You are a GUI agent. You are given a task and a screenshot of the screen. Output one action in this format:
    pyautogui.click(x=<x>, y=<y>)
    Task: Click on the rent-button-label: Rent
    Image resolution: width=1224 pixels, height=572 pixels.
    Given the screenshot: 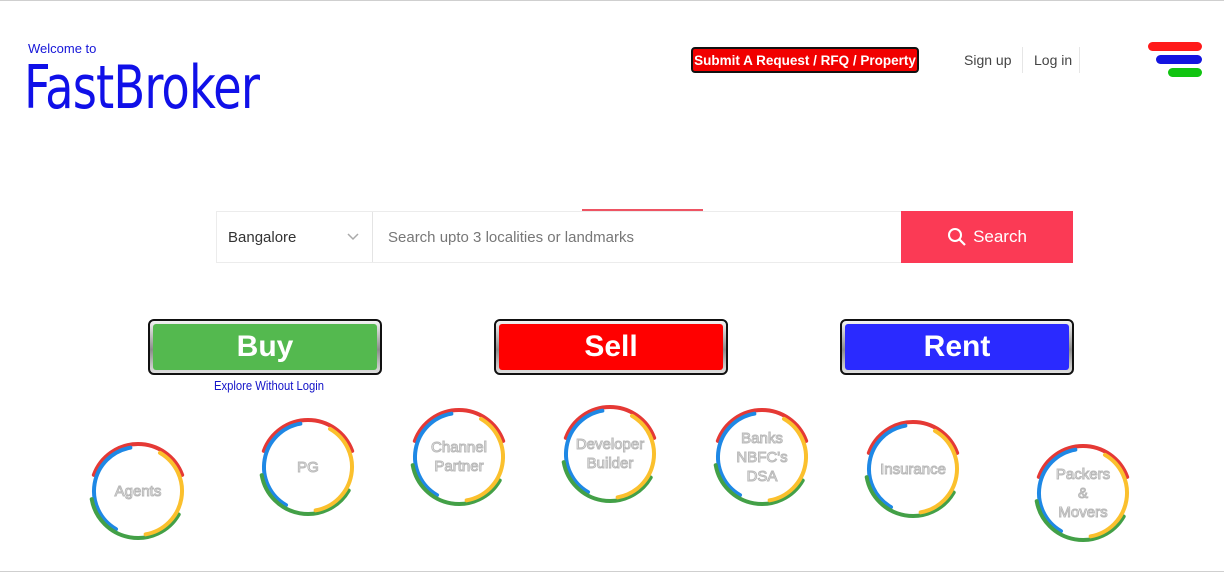 What is the action you would take?
    pyautogui.click(x=957, y=347)
    